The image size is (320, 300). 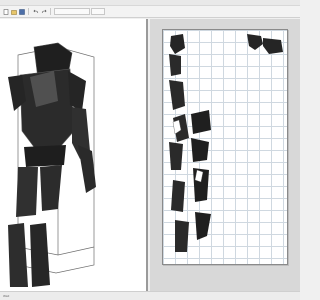 I want to click on thigh-right, so click(x=51, y=188).